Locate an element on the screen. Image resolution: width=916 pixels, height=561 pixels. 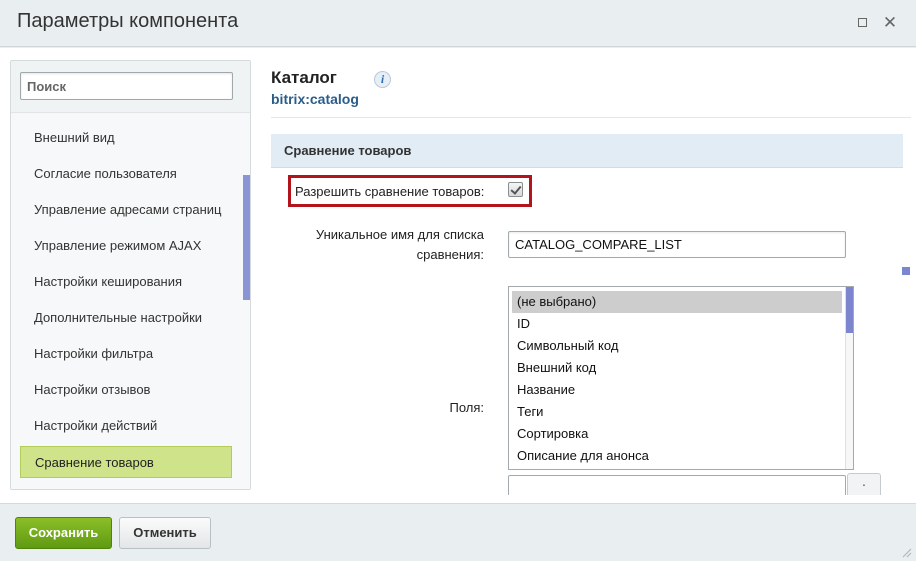
allow-compare-label: Разрешить сравнение товаров: is located at coordinates (390, 191).